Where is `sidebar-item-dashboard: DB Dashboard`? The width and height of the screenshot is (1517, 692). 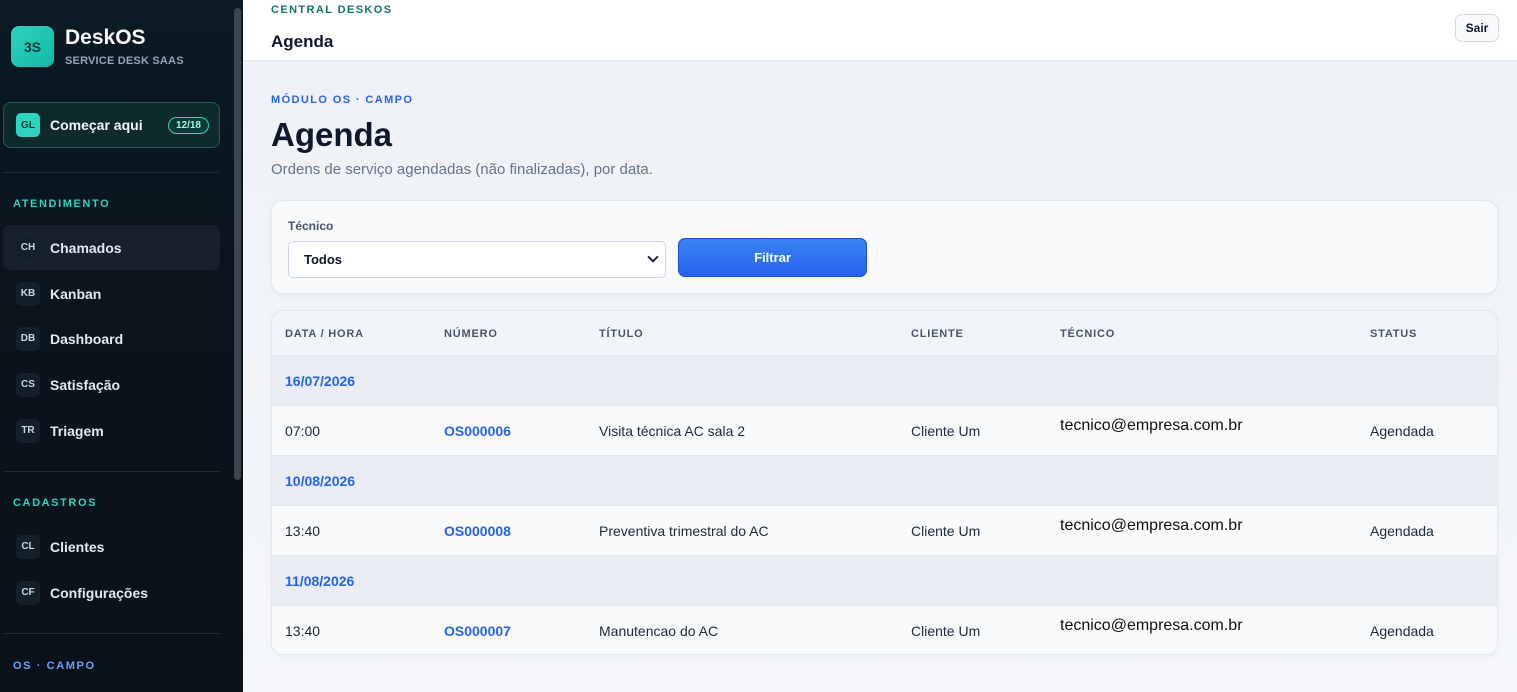 sidebar-item-dashboard: DB Dashboard is located at coordinates (111, 338).